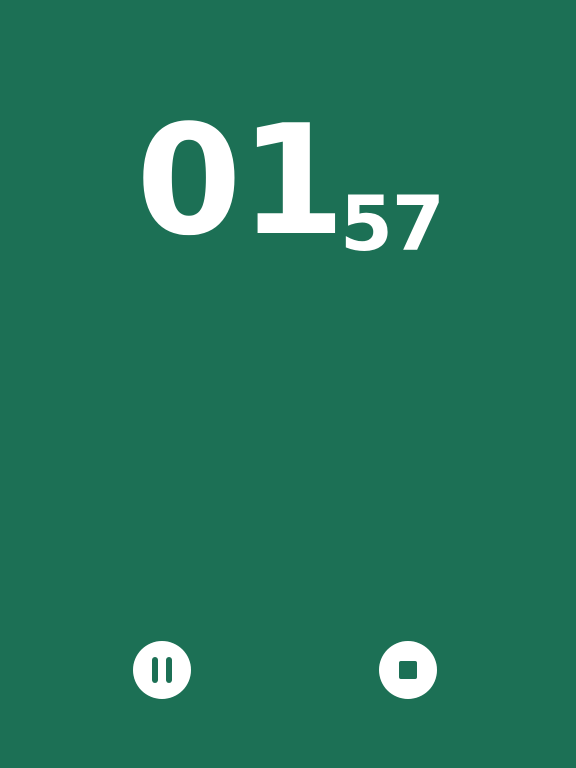  Describe the element at coordinates (169, 670) in the screenshot. I see `pause-bar-right` at that location.